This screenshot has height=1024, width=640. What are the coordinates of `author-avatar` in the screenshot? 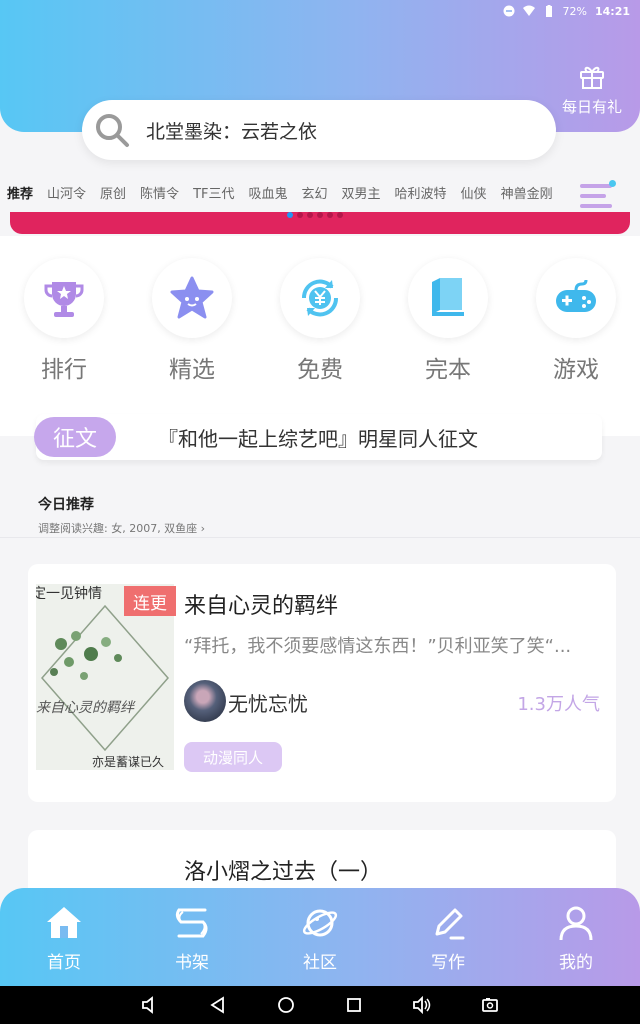 It's located at (205, 701).